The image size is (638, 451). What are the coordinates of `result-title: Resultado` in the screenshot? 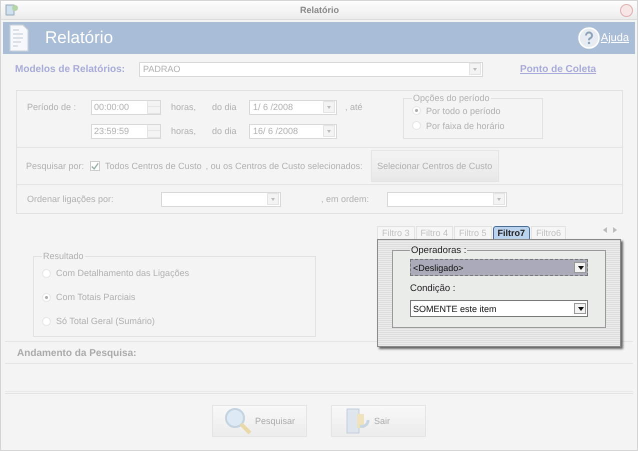 It's located at (63, 256).